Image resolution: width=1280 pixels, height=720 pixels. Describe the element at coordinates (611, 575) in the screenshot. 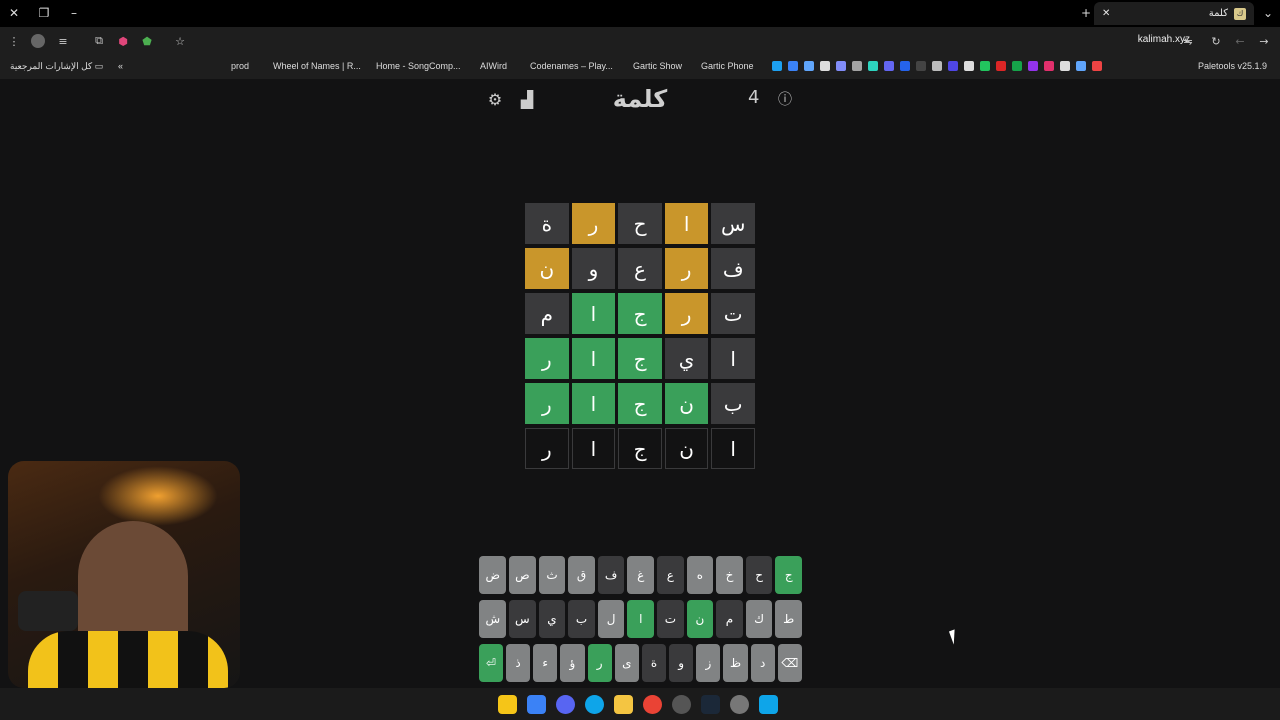

I see `key-button: ف` at that location.